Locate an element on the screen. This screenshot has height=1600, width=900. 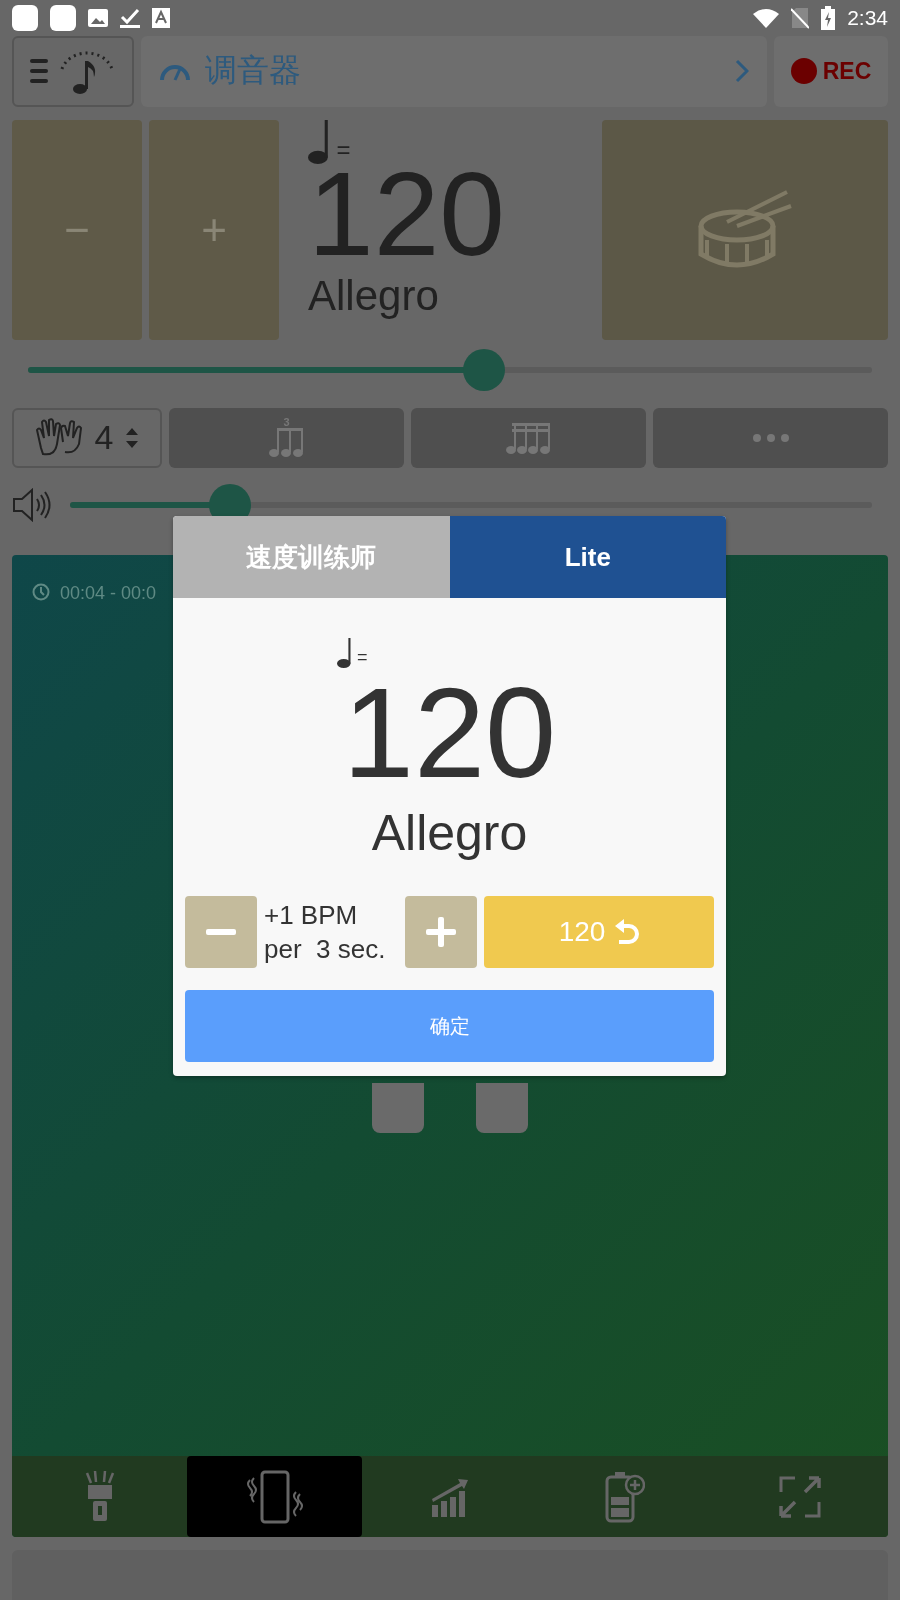
no-sim-icon is located at coordinates (800, 17).